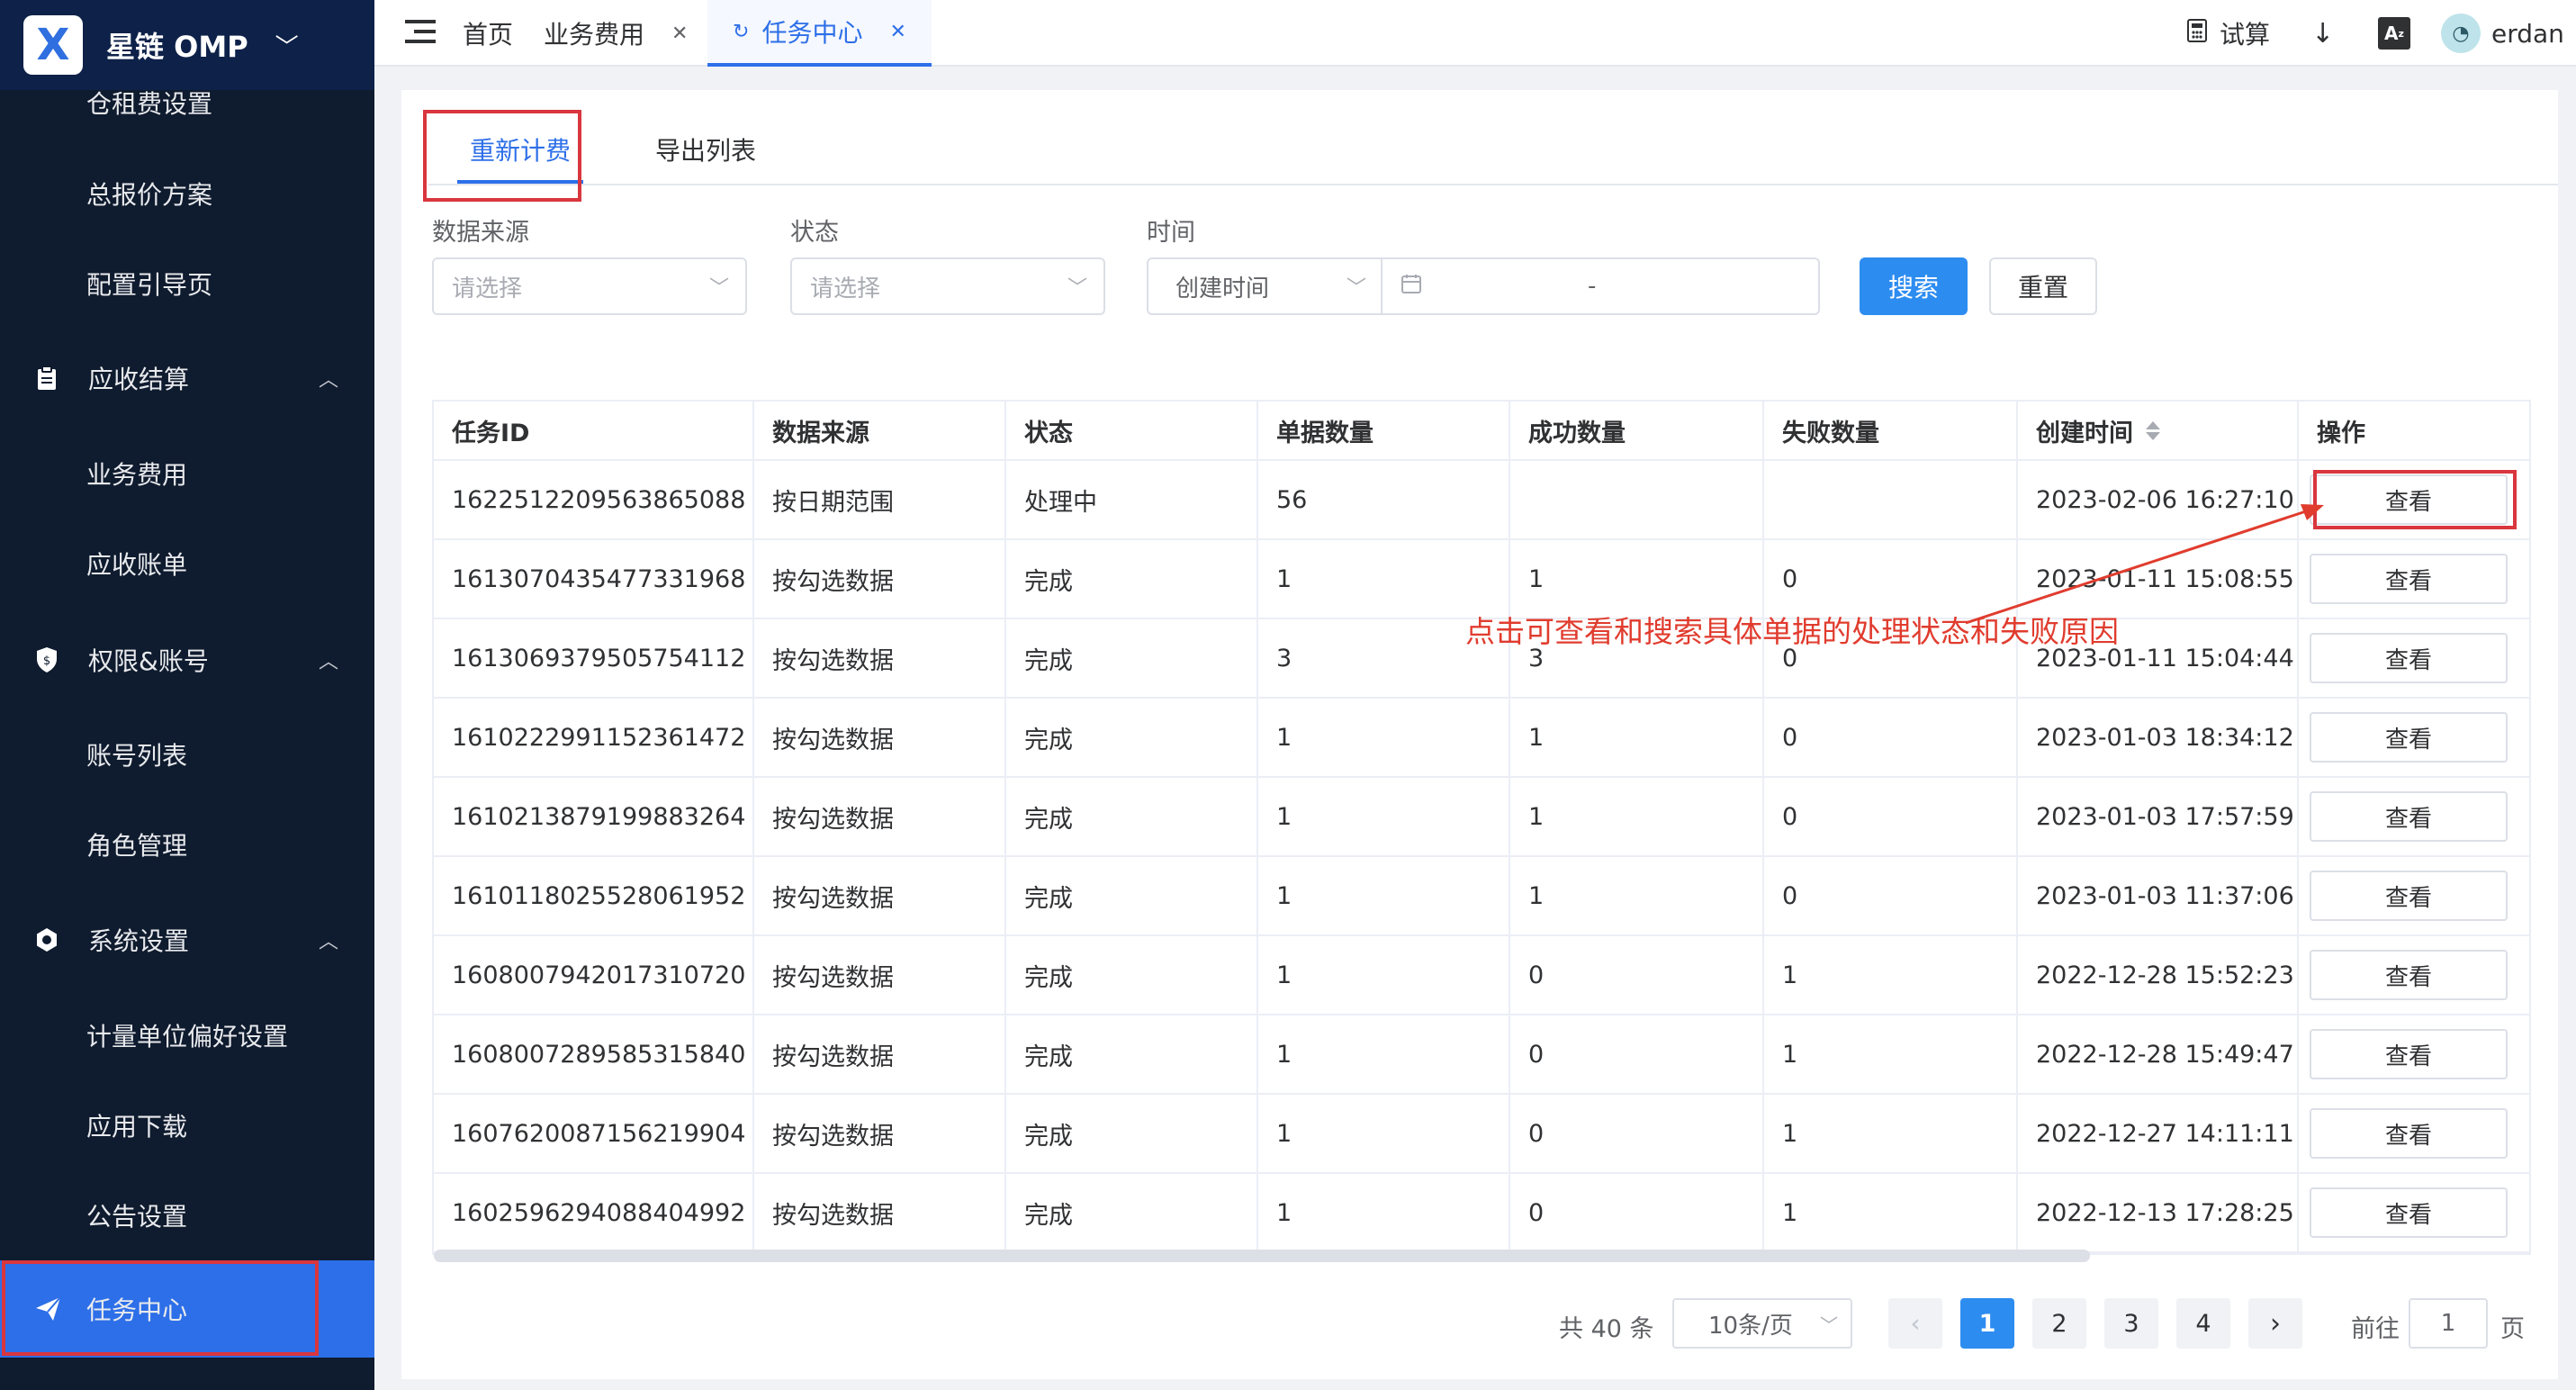 Image resolution: width=2576 pixels, height=1390 pixels. I want to click on page-1-button: 1, so click(1987, 1323).